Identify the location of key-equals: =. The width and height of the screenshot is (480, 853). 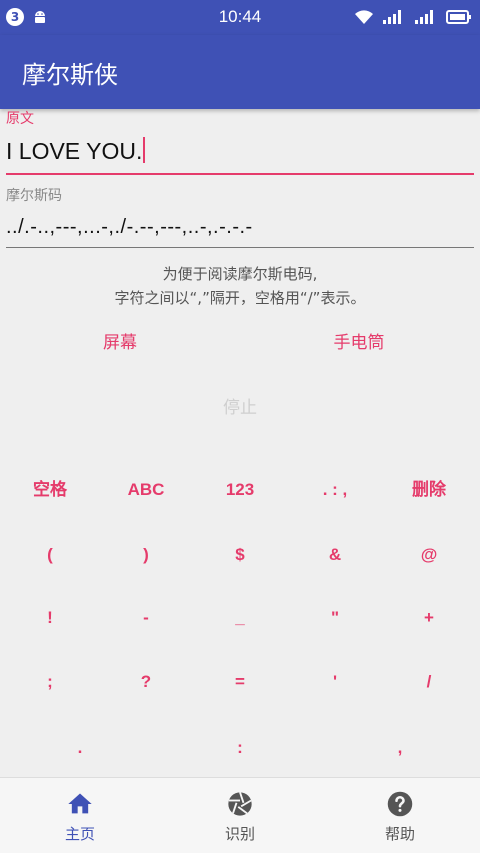
(240, 682).